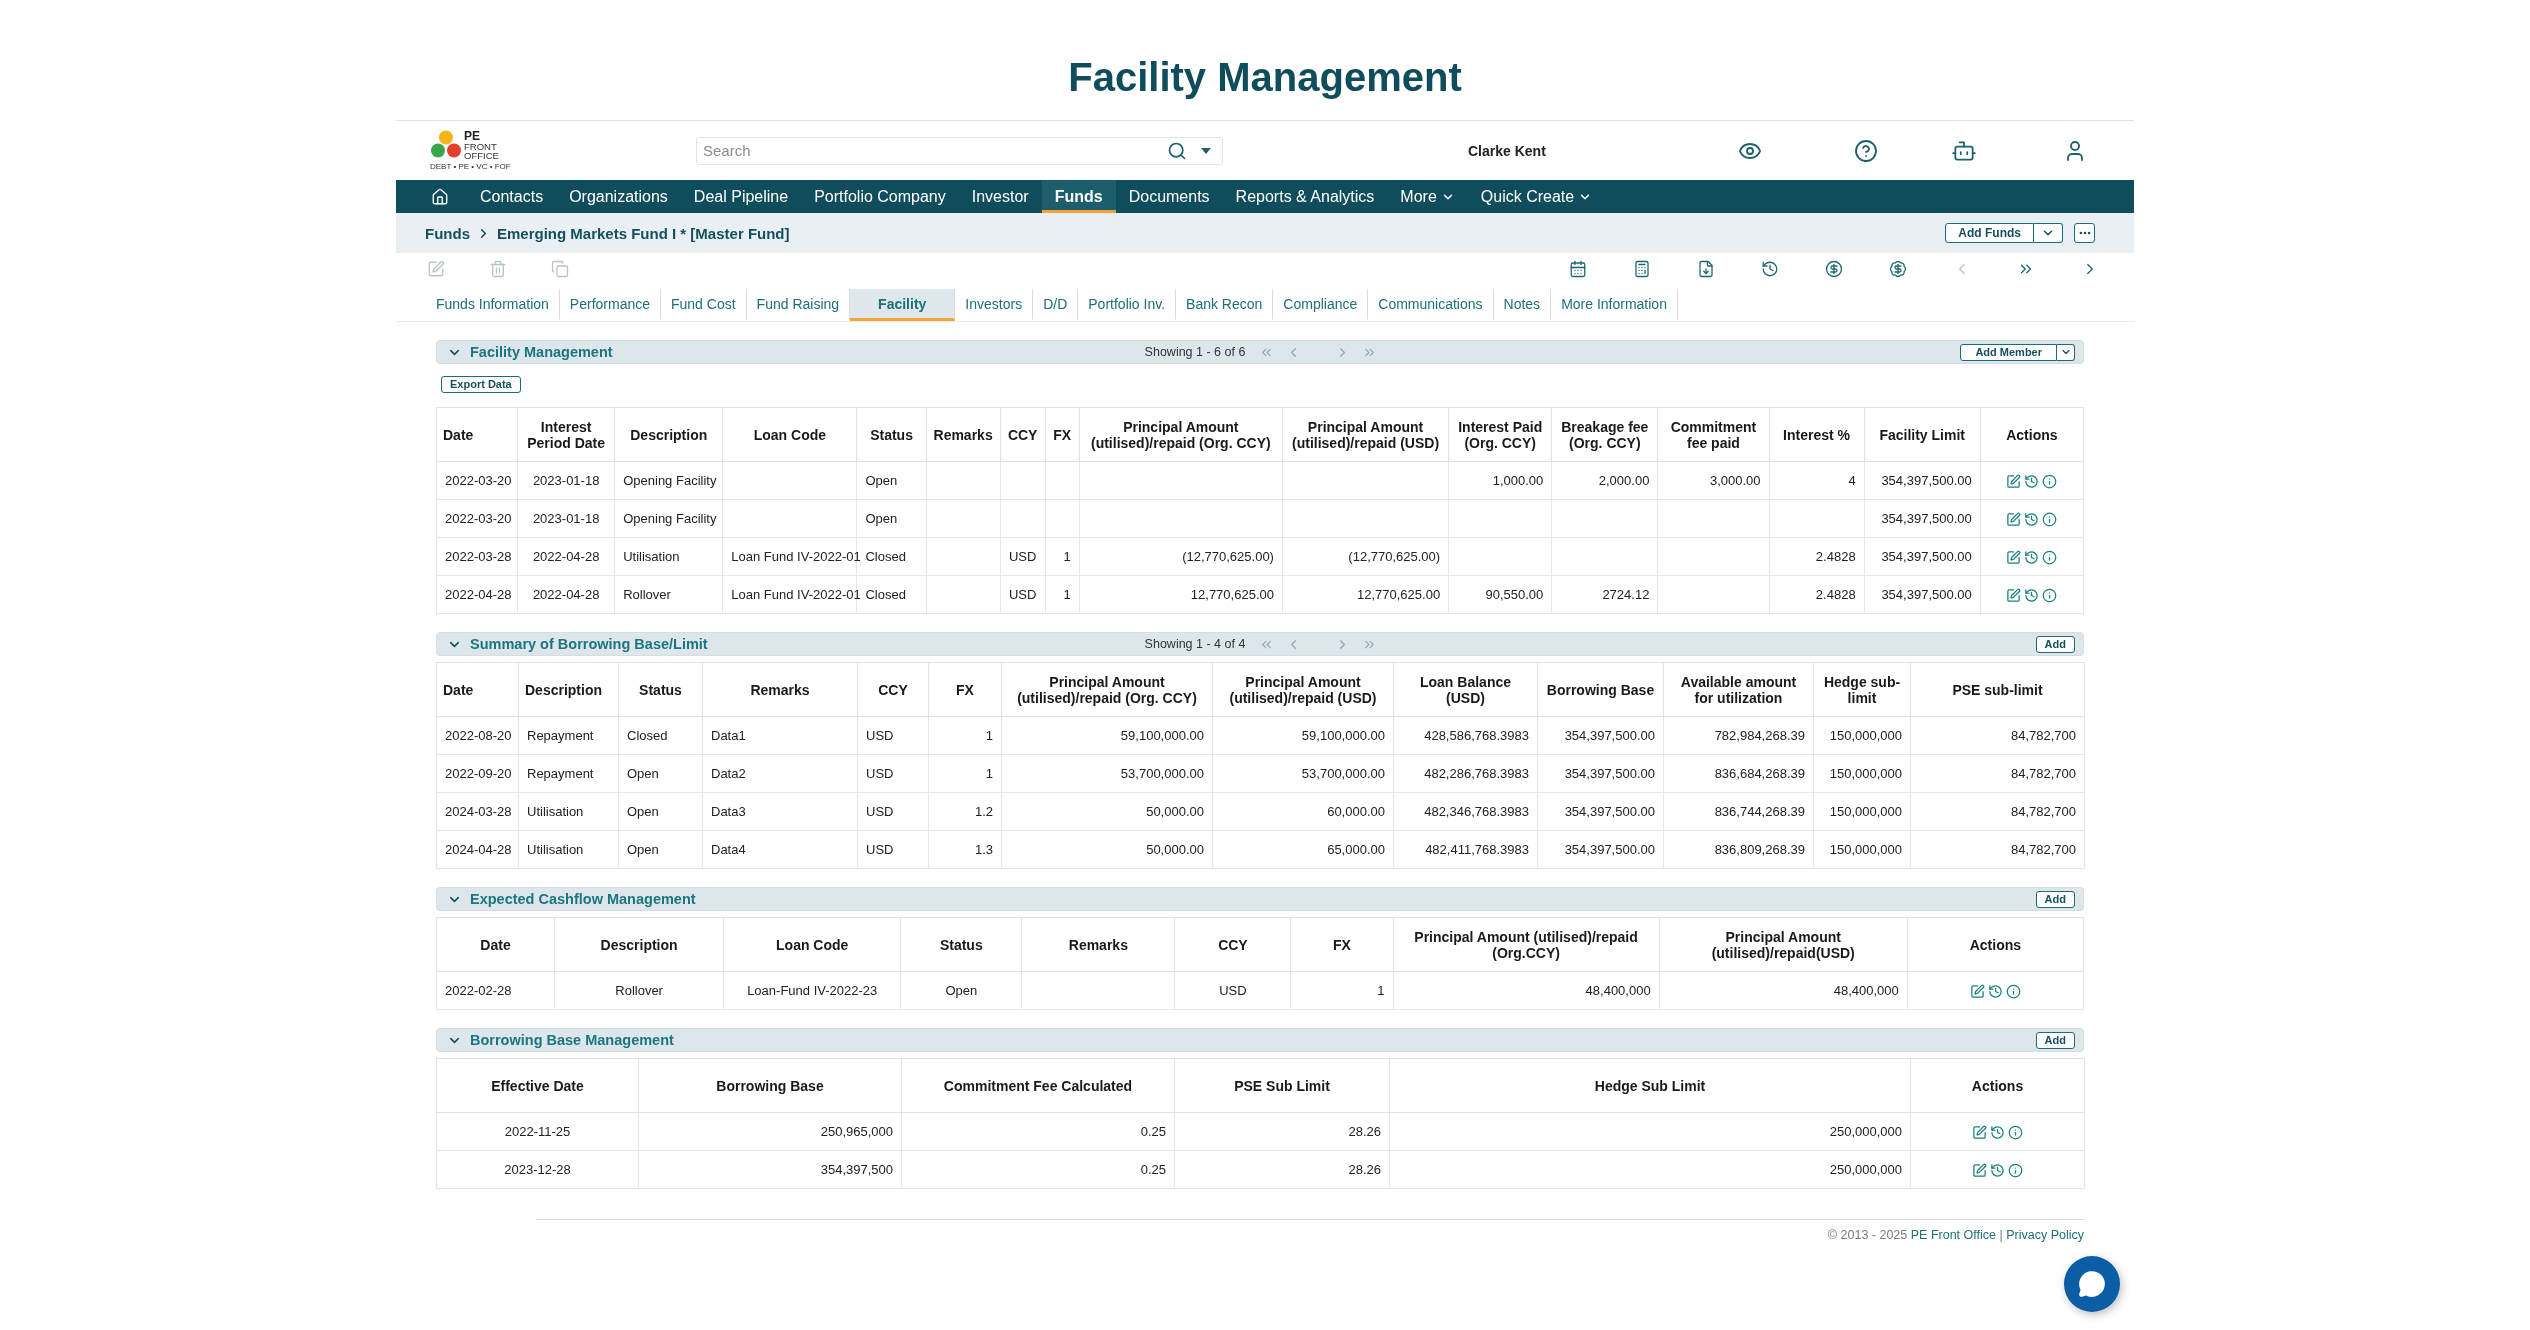 The width and height of the screenshot is (2530, 1330). Describe the element at coordinates (741, 196) in the screenshot. I see `nav-item: Deal Pipeline` at that location.